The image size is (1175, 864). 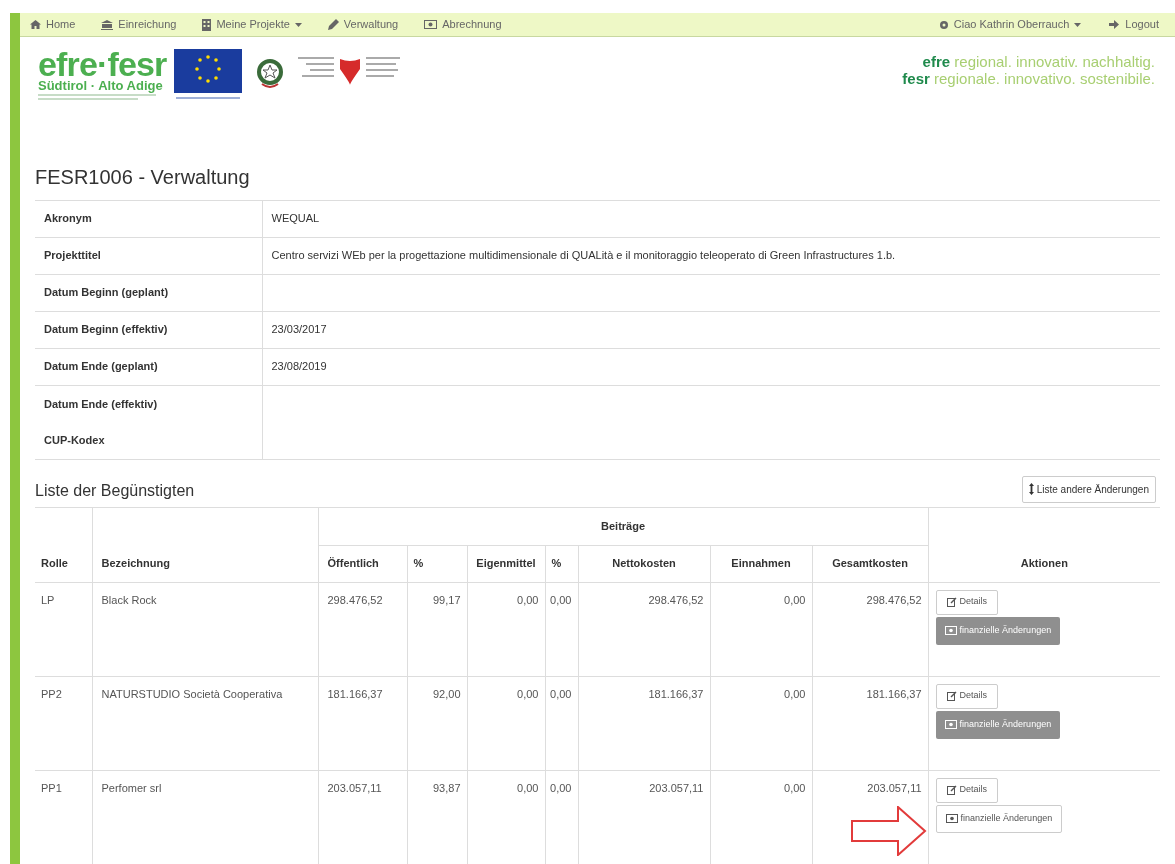 What do you see at coordinates (208, 75) in the screenshot?
I see `eu-flag-icon` at bounding box center [208, 75].